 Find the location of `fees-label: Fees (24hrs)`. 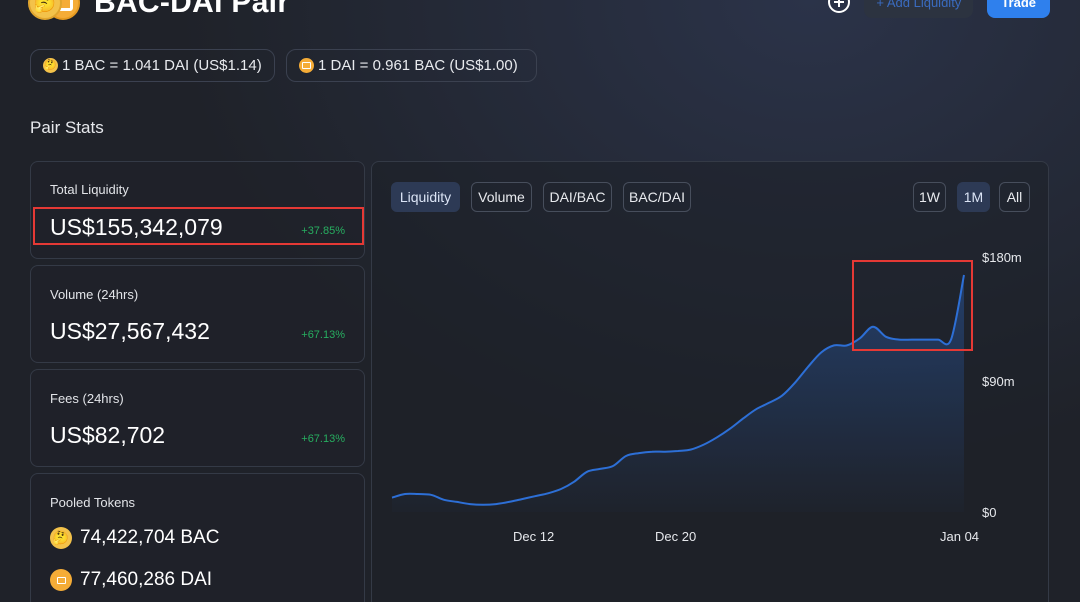

fees-label: Fees (24hrs) is located at coordinates (87, 398).